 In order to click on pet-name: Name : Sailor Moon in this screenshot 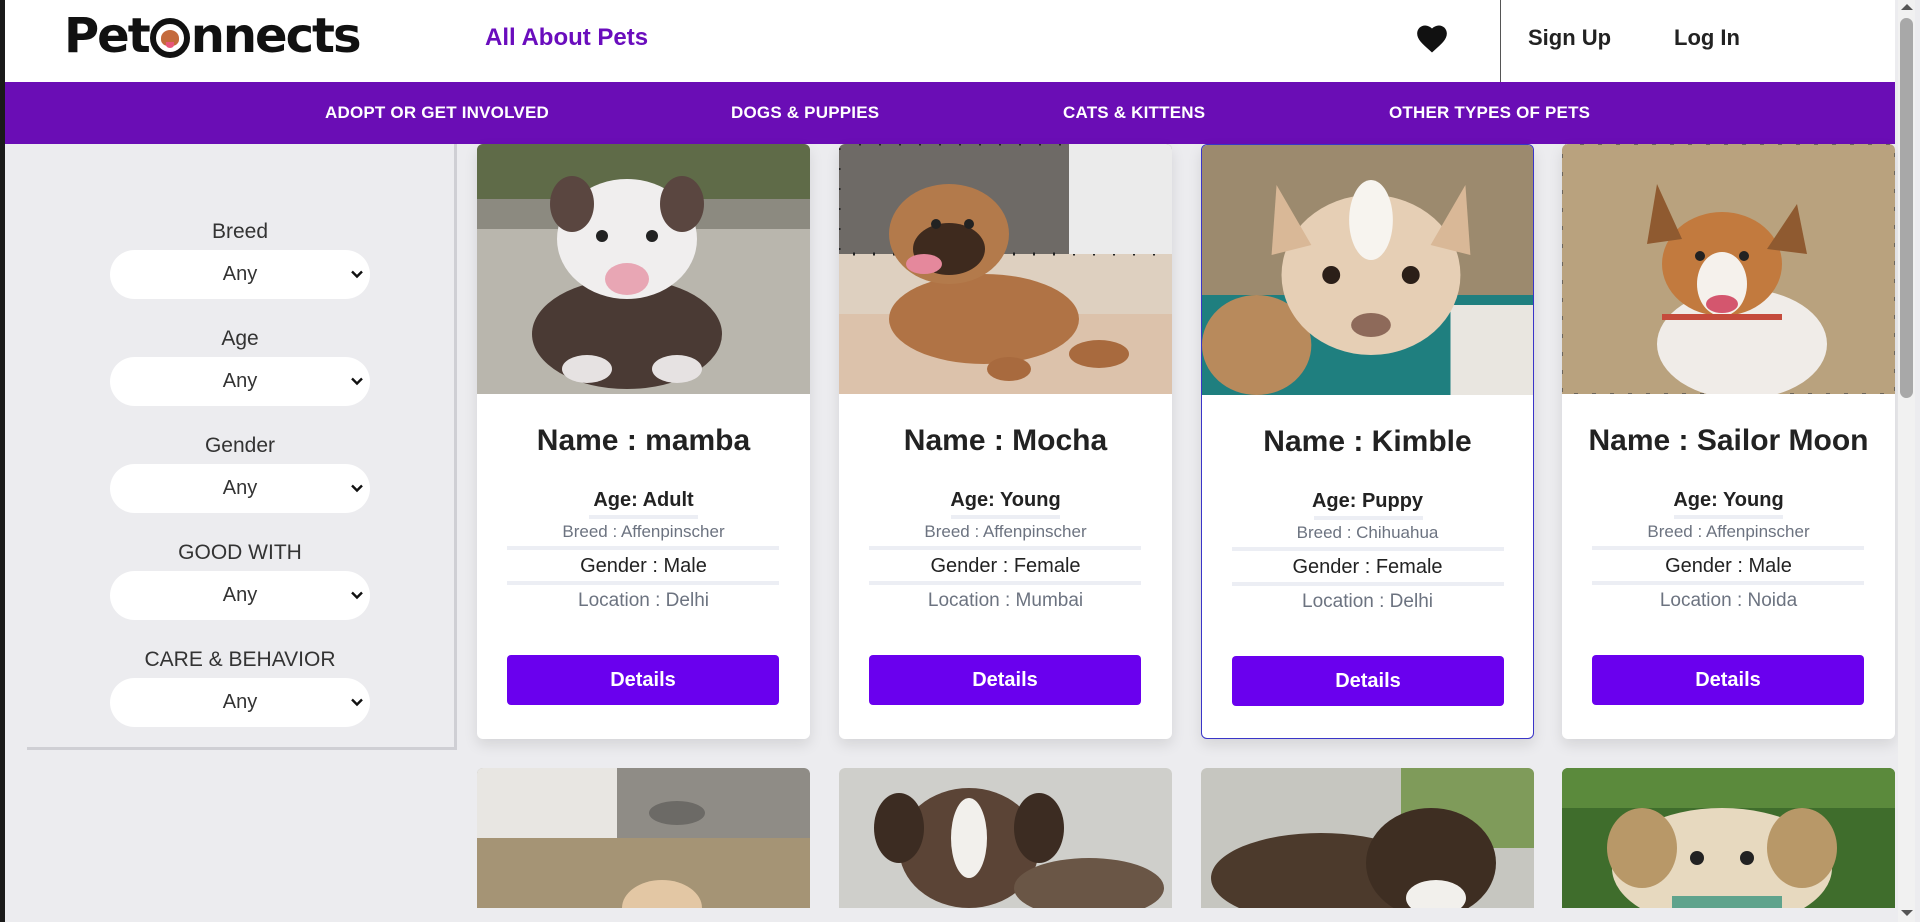, I will do `click(1728, 440)`.